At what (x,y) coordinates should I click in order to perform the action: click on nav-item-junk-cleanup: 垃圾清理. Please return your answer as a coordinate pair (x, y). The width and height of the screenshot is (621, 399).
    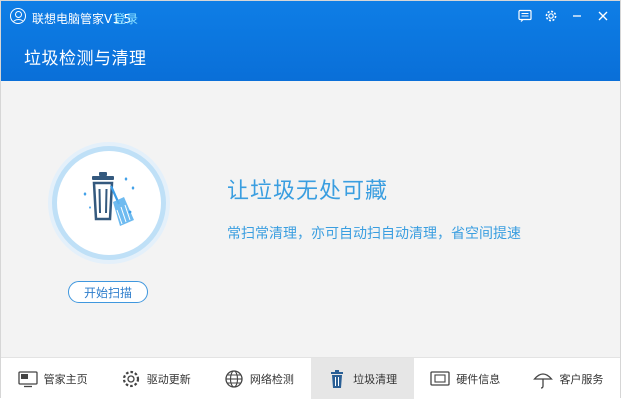
    Looking at the image, I should click on (362, 378).